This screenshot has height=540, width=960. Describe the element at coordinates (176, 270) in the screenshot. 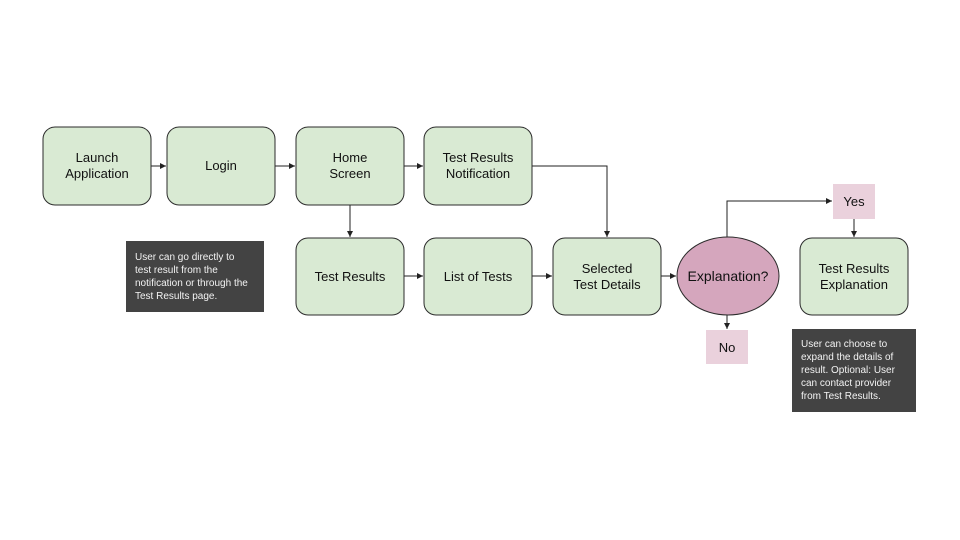

I see `note-line: test result from the` at that location.